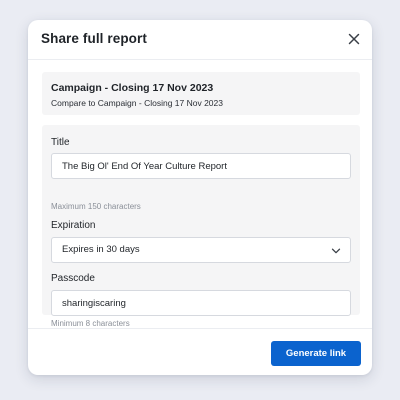 The image size is (400, 400). Describe the element at coordinates (132, 88) in the screenshot. I see `campaign-title: Campaign - Closing 17 Nov 2023` at that location.